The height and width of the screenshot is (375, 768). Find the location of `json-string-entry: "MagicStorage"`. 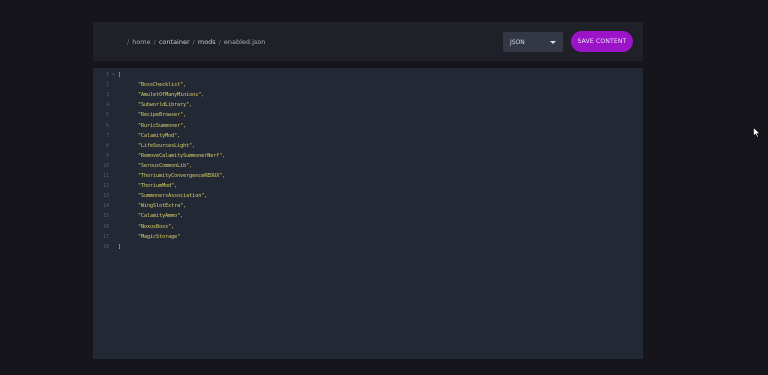

json-string-entry: "MagicStorage" is located at coordinates (159, 236).